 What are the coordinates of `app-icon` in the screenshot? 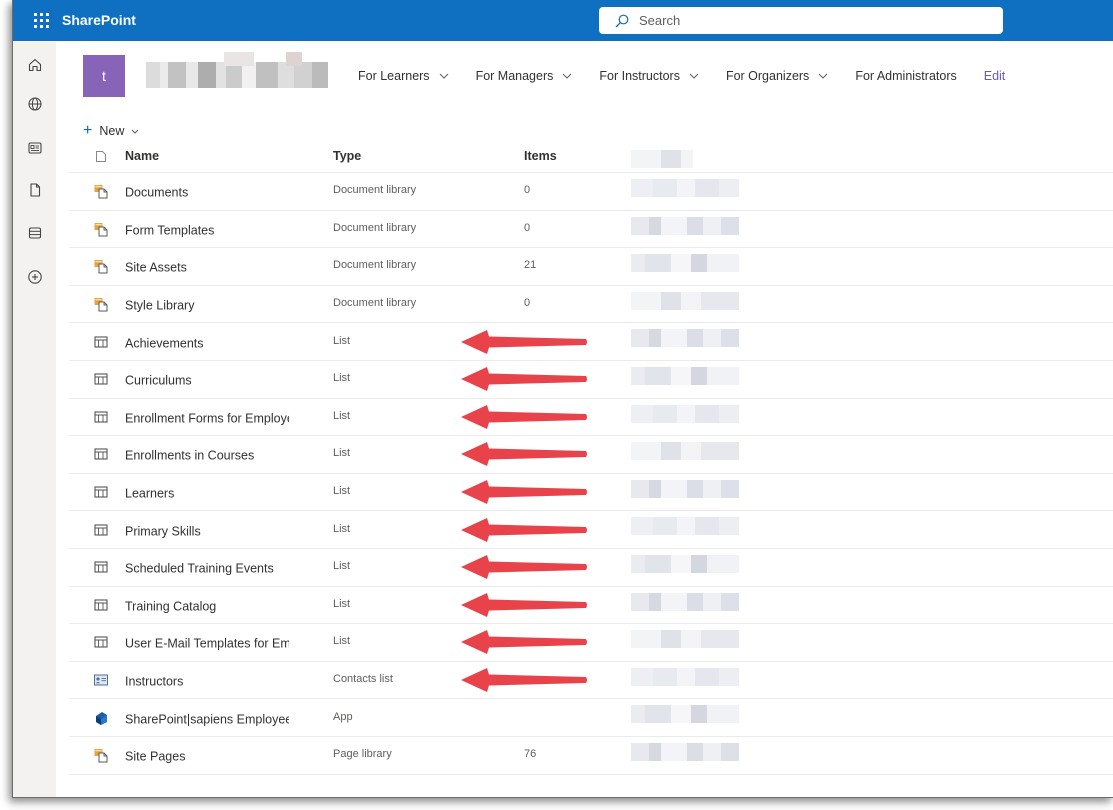 It's located at (101, 718).